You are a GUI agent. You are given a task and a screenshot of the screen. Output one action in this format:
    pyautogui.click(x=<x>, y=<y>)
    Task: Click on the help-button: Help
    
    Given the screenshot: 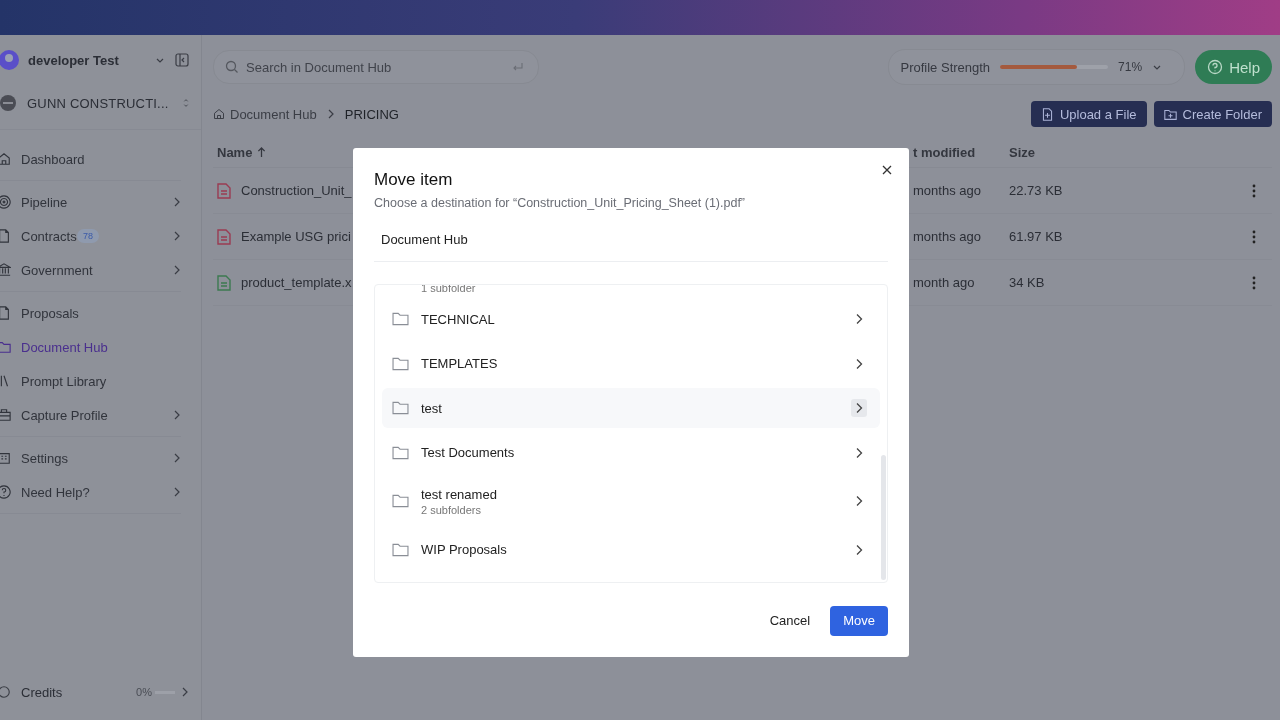 What is the action you would take?
    pyautogui.click(x=1233, y=67)
    